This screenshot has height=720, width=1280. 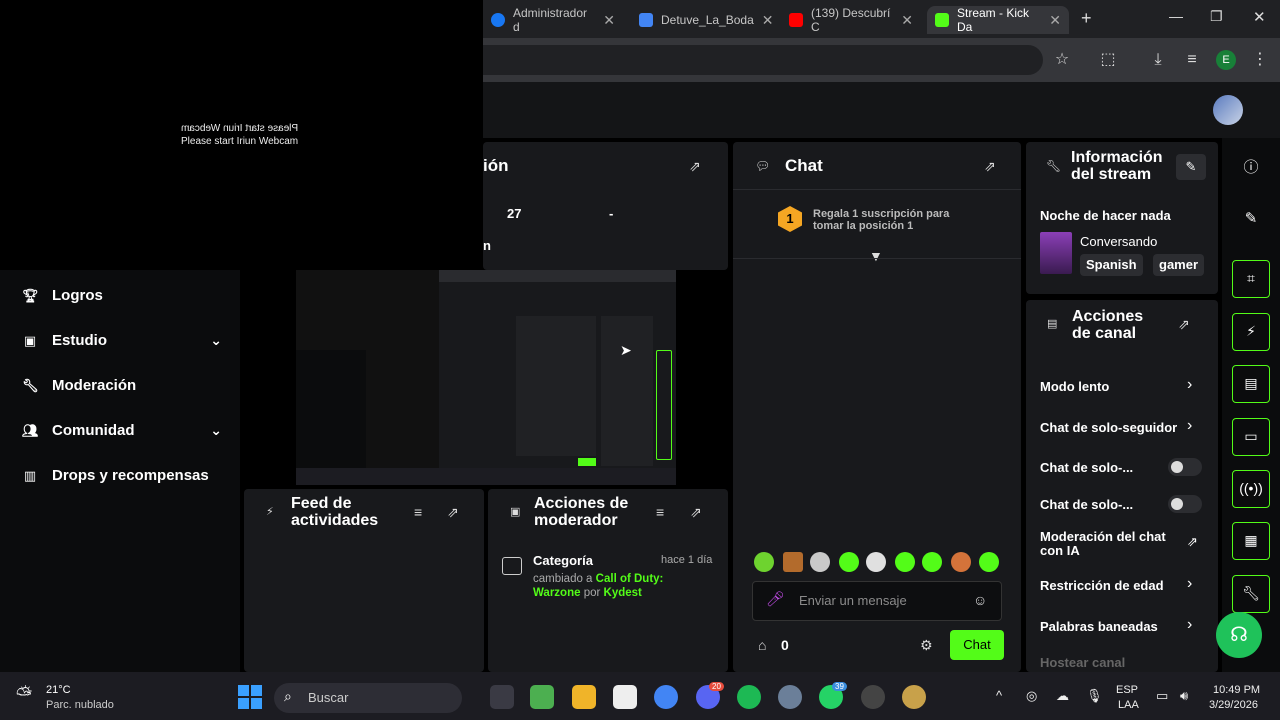 I want to click on sub-only-toggle, so click(x=1185, y=467).